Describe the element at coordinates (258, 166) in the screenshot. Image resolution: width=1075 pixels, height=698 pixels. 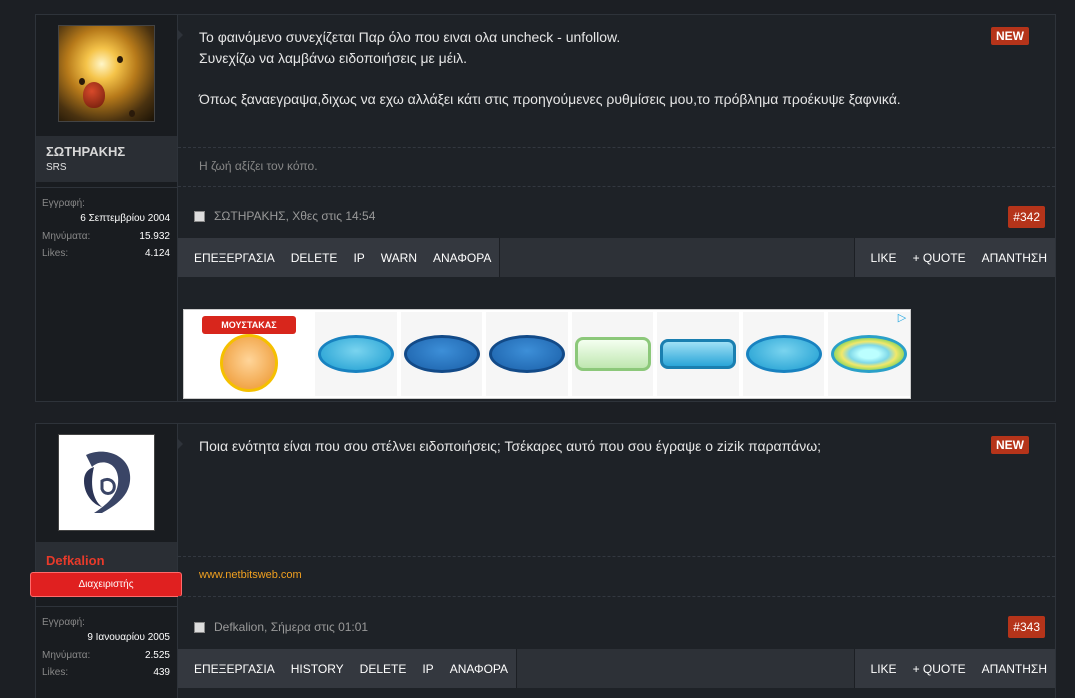
I see `signature: Η ζωή αξίζει τον κόπο.` at that location.